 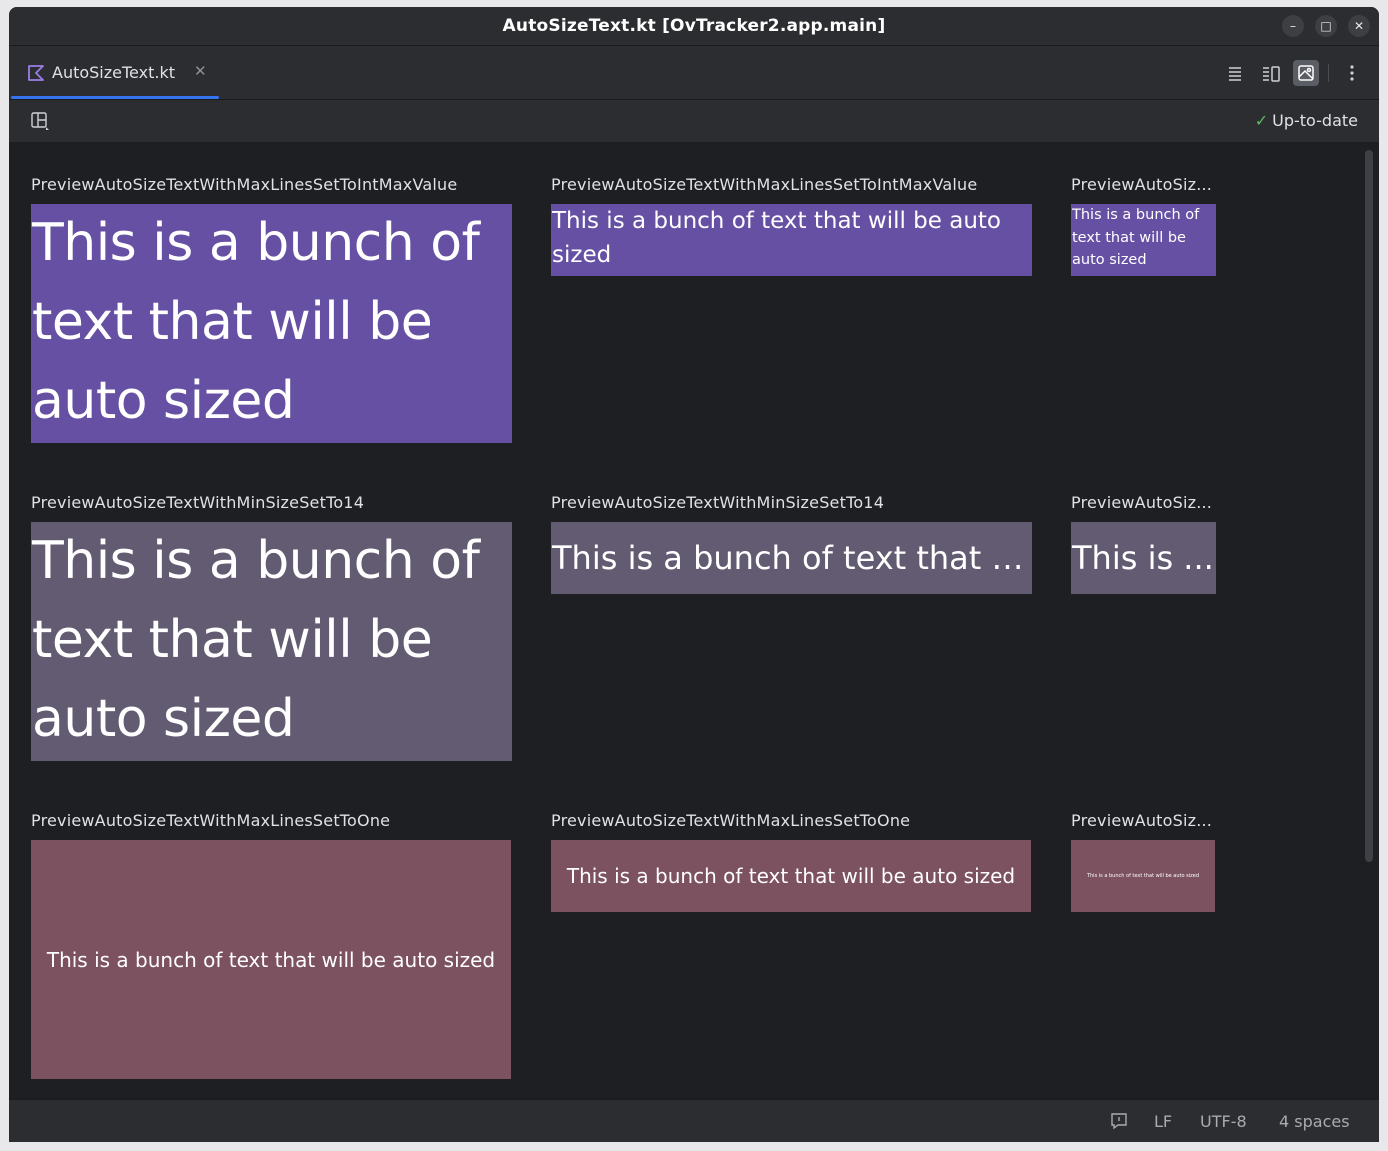 I want to click on tab-close-icon: ✕, so click(x=200, y=71).